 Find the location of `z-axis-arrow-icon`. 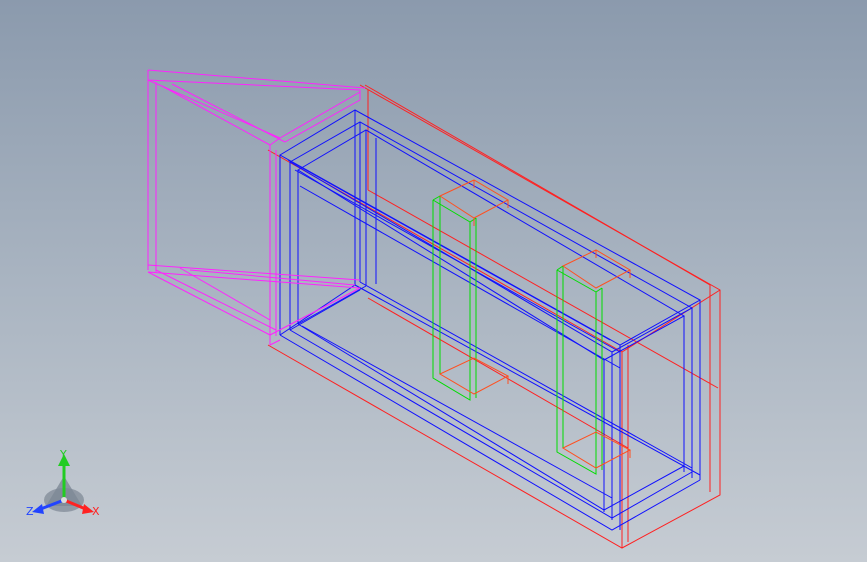

z-axis-arrow-icon is located at coordinates (38, 509).